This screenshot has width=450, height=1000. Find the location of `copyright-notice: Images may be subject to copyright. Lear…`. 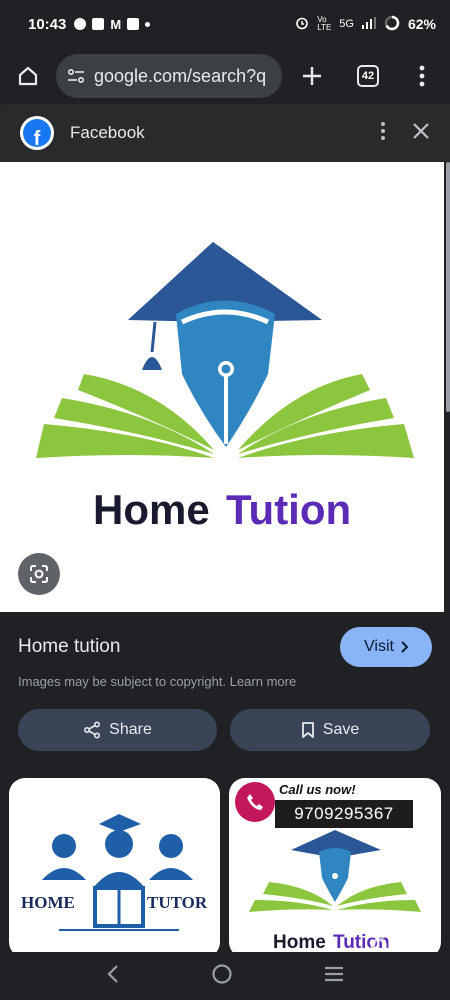

copyright-notice: Images may be subject to copyright. Lear… is located at coordinates (157, 681).